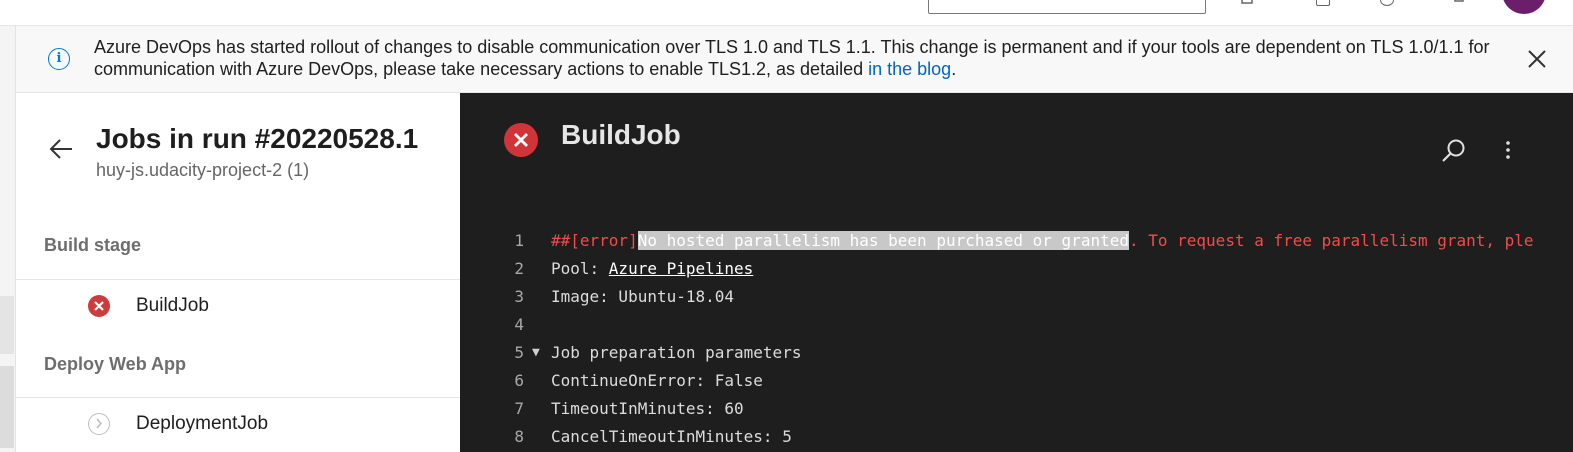  Describe the element at coordinates (93, 245) in the screenshot. I see `stage-header-build: Build stage` at that location.